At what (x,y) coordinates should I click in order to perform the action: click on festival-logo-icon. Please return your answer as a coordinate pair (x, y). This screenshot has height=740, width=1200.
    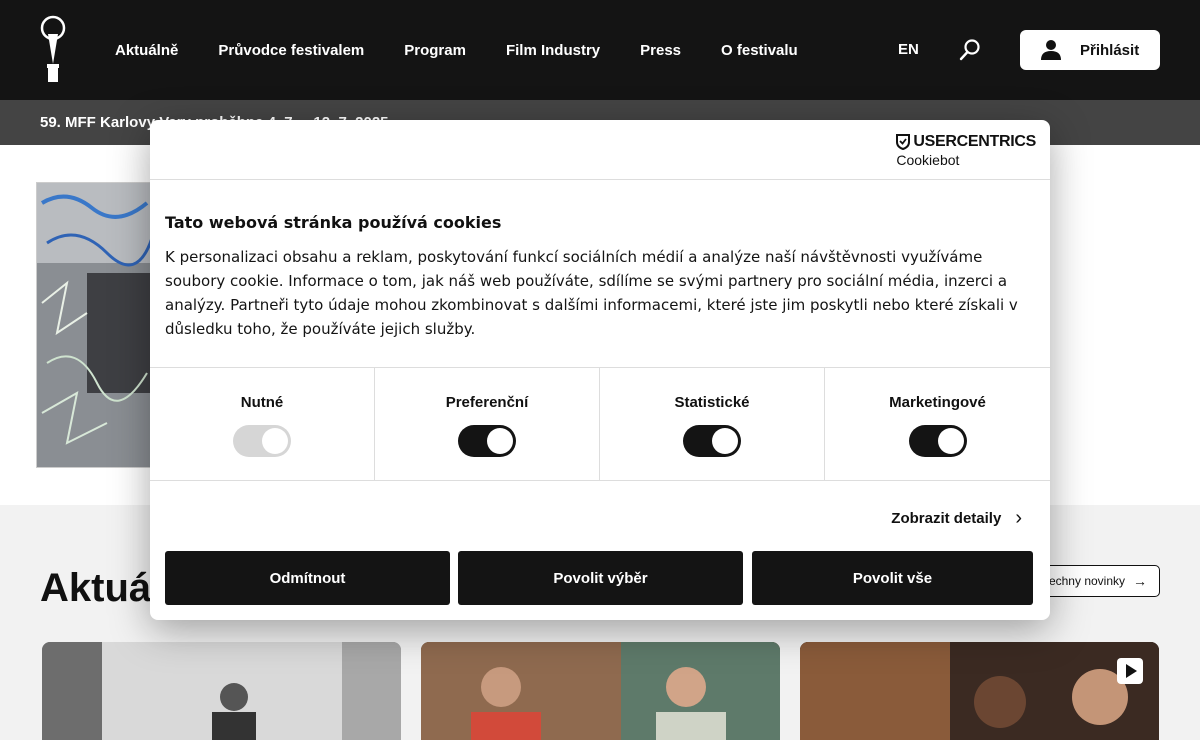
    Looking at the image, I should click on (53, 50).